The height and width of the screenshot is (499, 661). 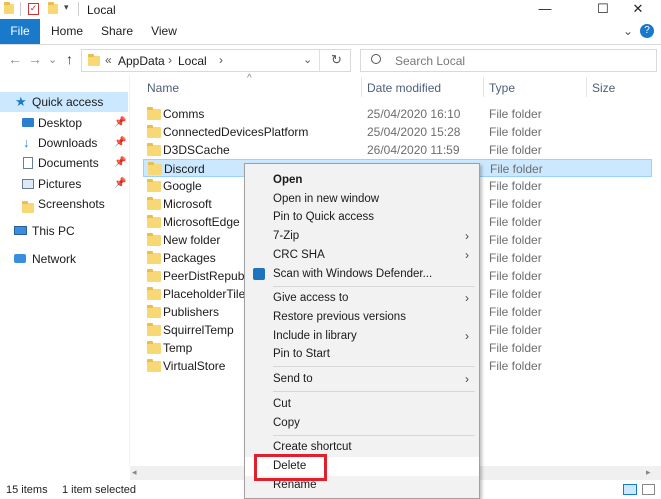 What do you see at coordinates (20, 9) in the screenshot?
I see `divider` at bounding box center [20, 9].